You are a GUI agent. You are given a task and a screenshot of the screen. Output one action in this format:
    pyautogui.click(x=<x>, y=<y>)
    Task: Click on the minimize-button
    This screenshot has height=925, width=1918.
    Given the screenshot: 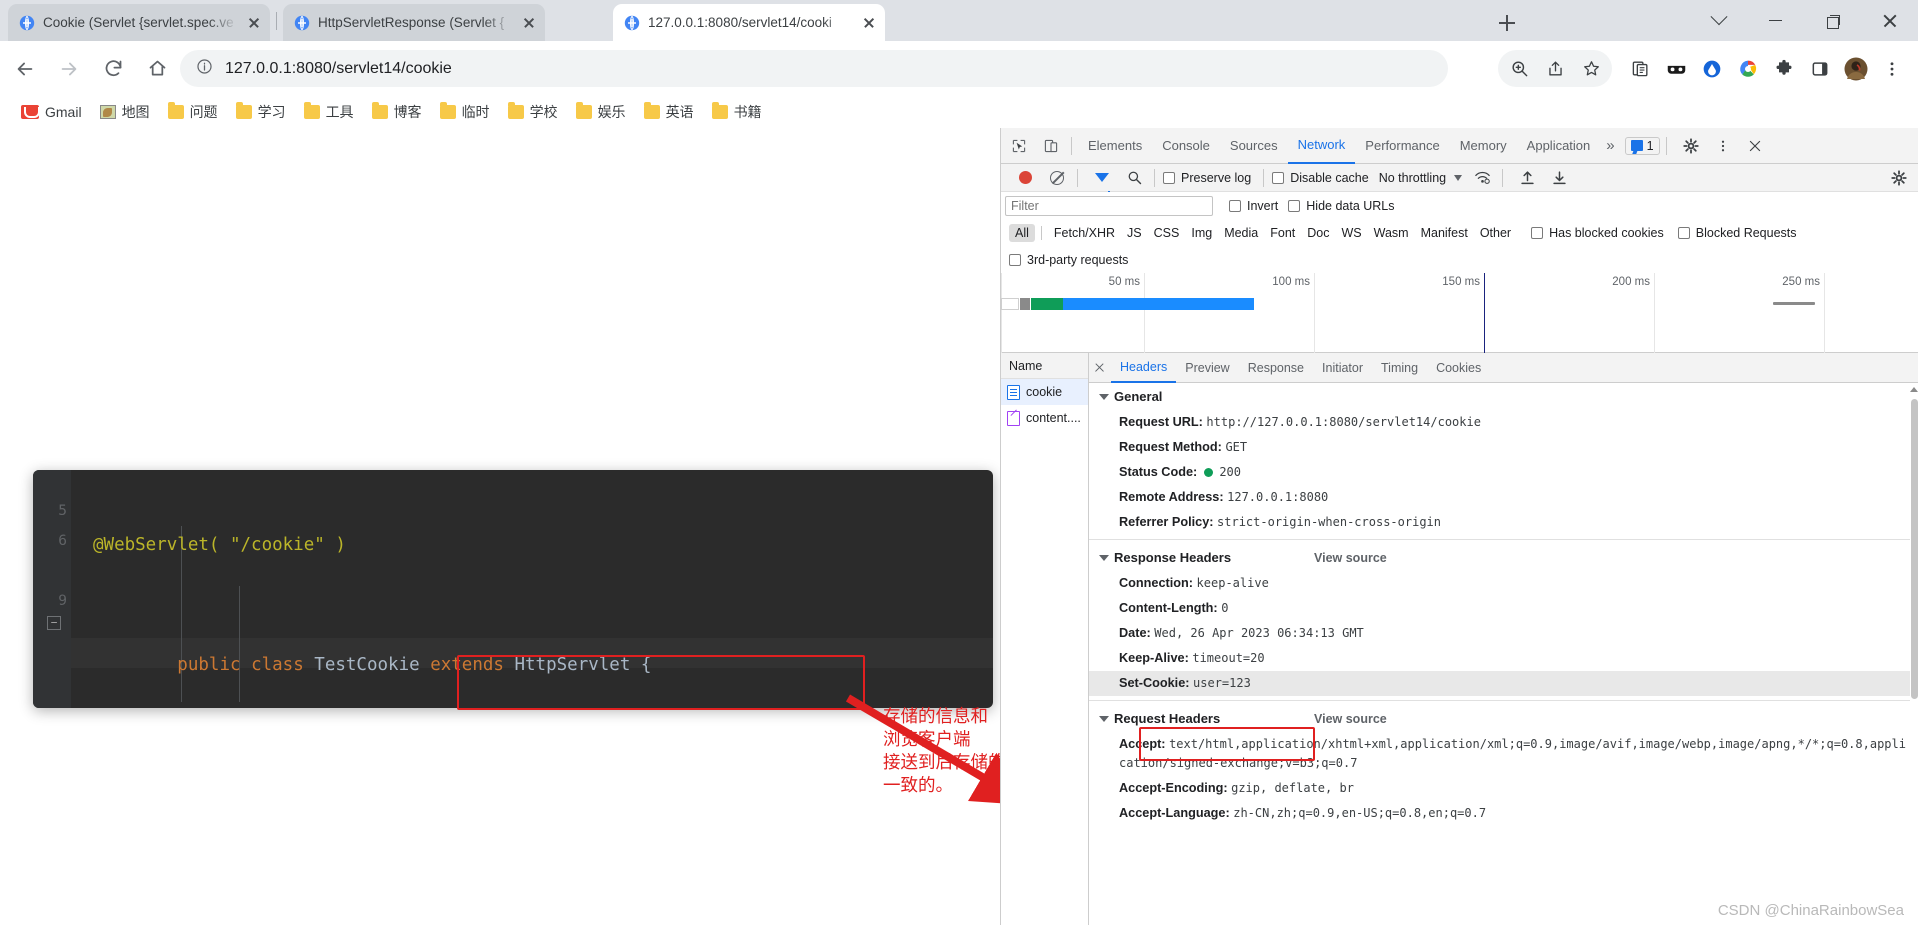 What is the action you would take?
    pyautogui.click(x=1775, y=20)
    